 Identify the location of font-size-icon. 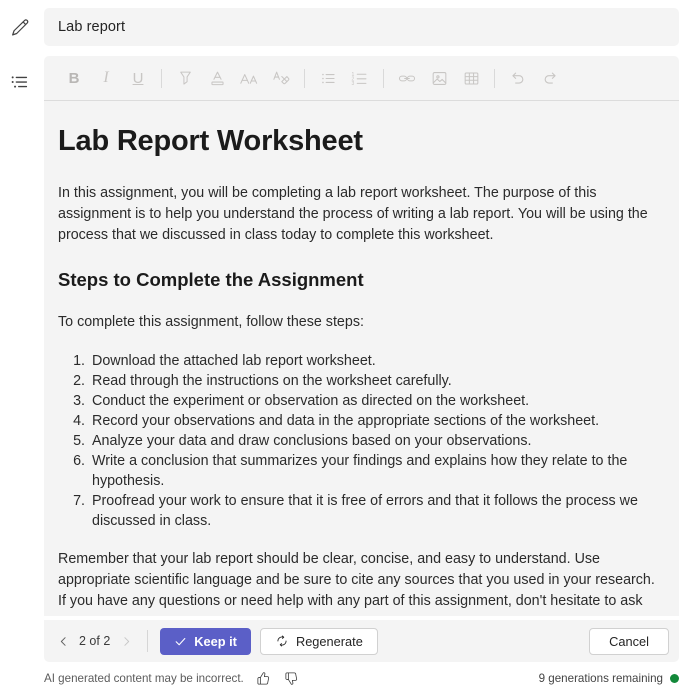
(249, 78).